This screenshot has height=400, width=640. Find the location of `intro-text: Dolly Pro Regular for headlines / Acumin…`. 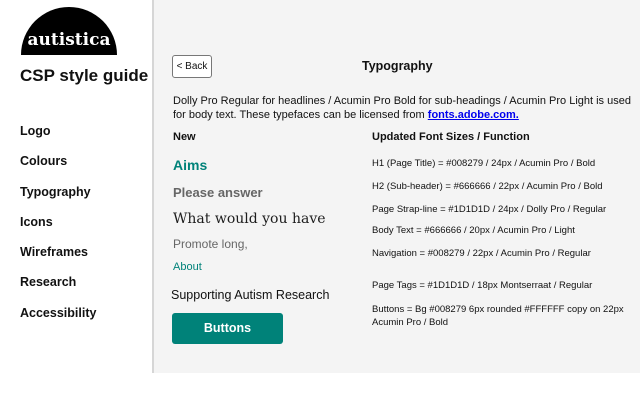

intro-text: Dolly Pro Regular for headlines / Acumin… is located at coordinates (402, 108).